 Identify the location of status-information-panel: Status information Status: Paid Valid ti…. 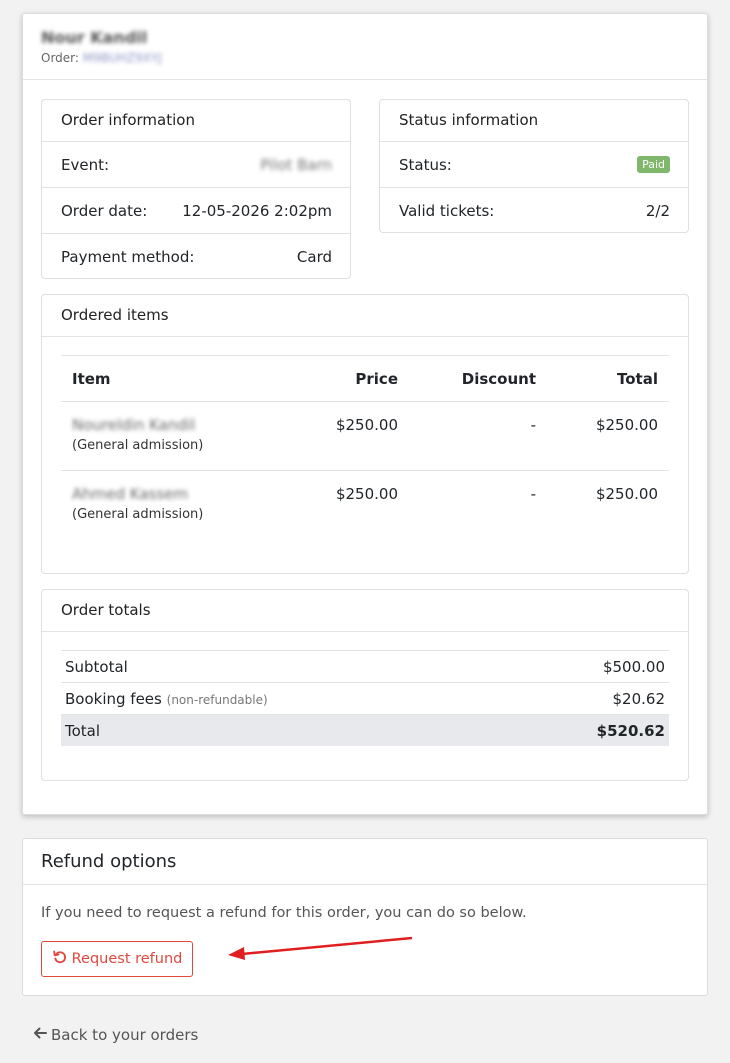
(534, 166).